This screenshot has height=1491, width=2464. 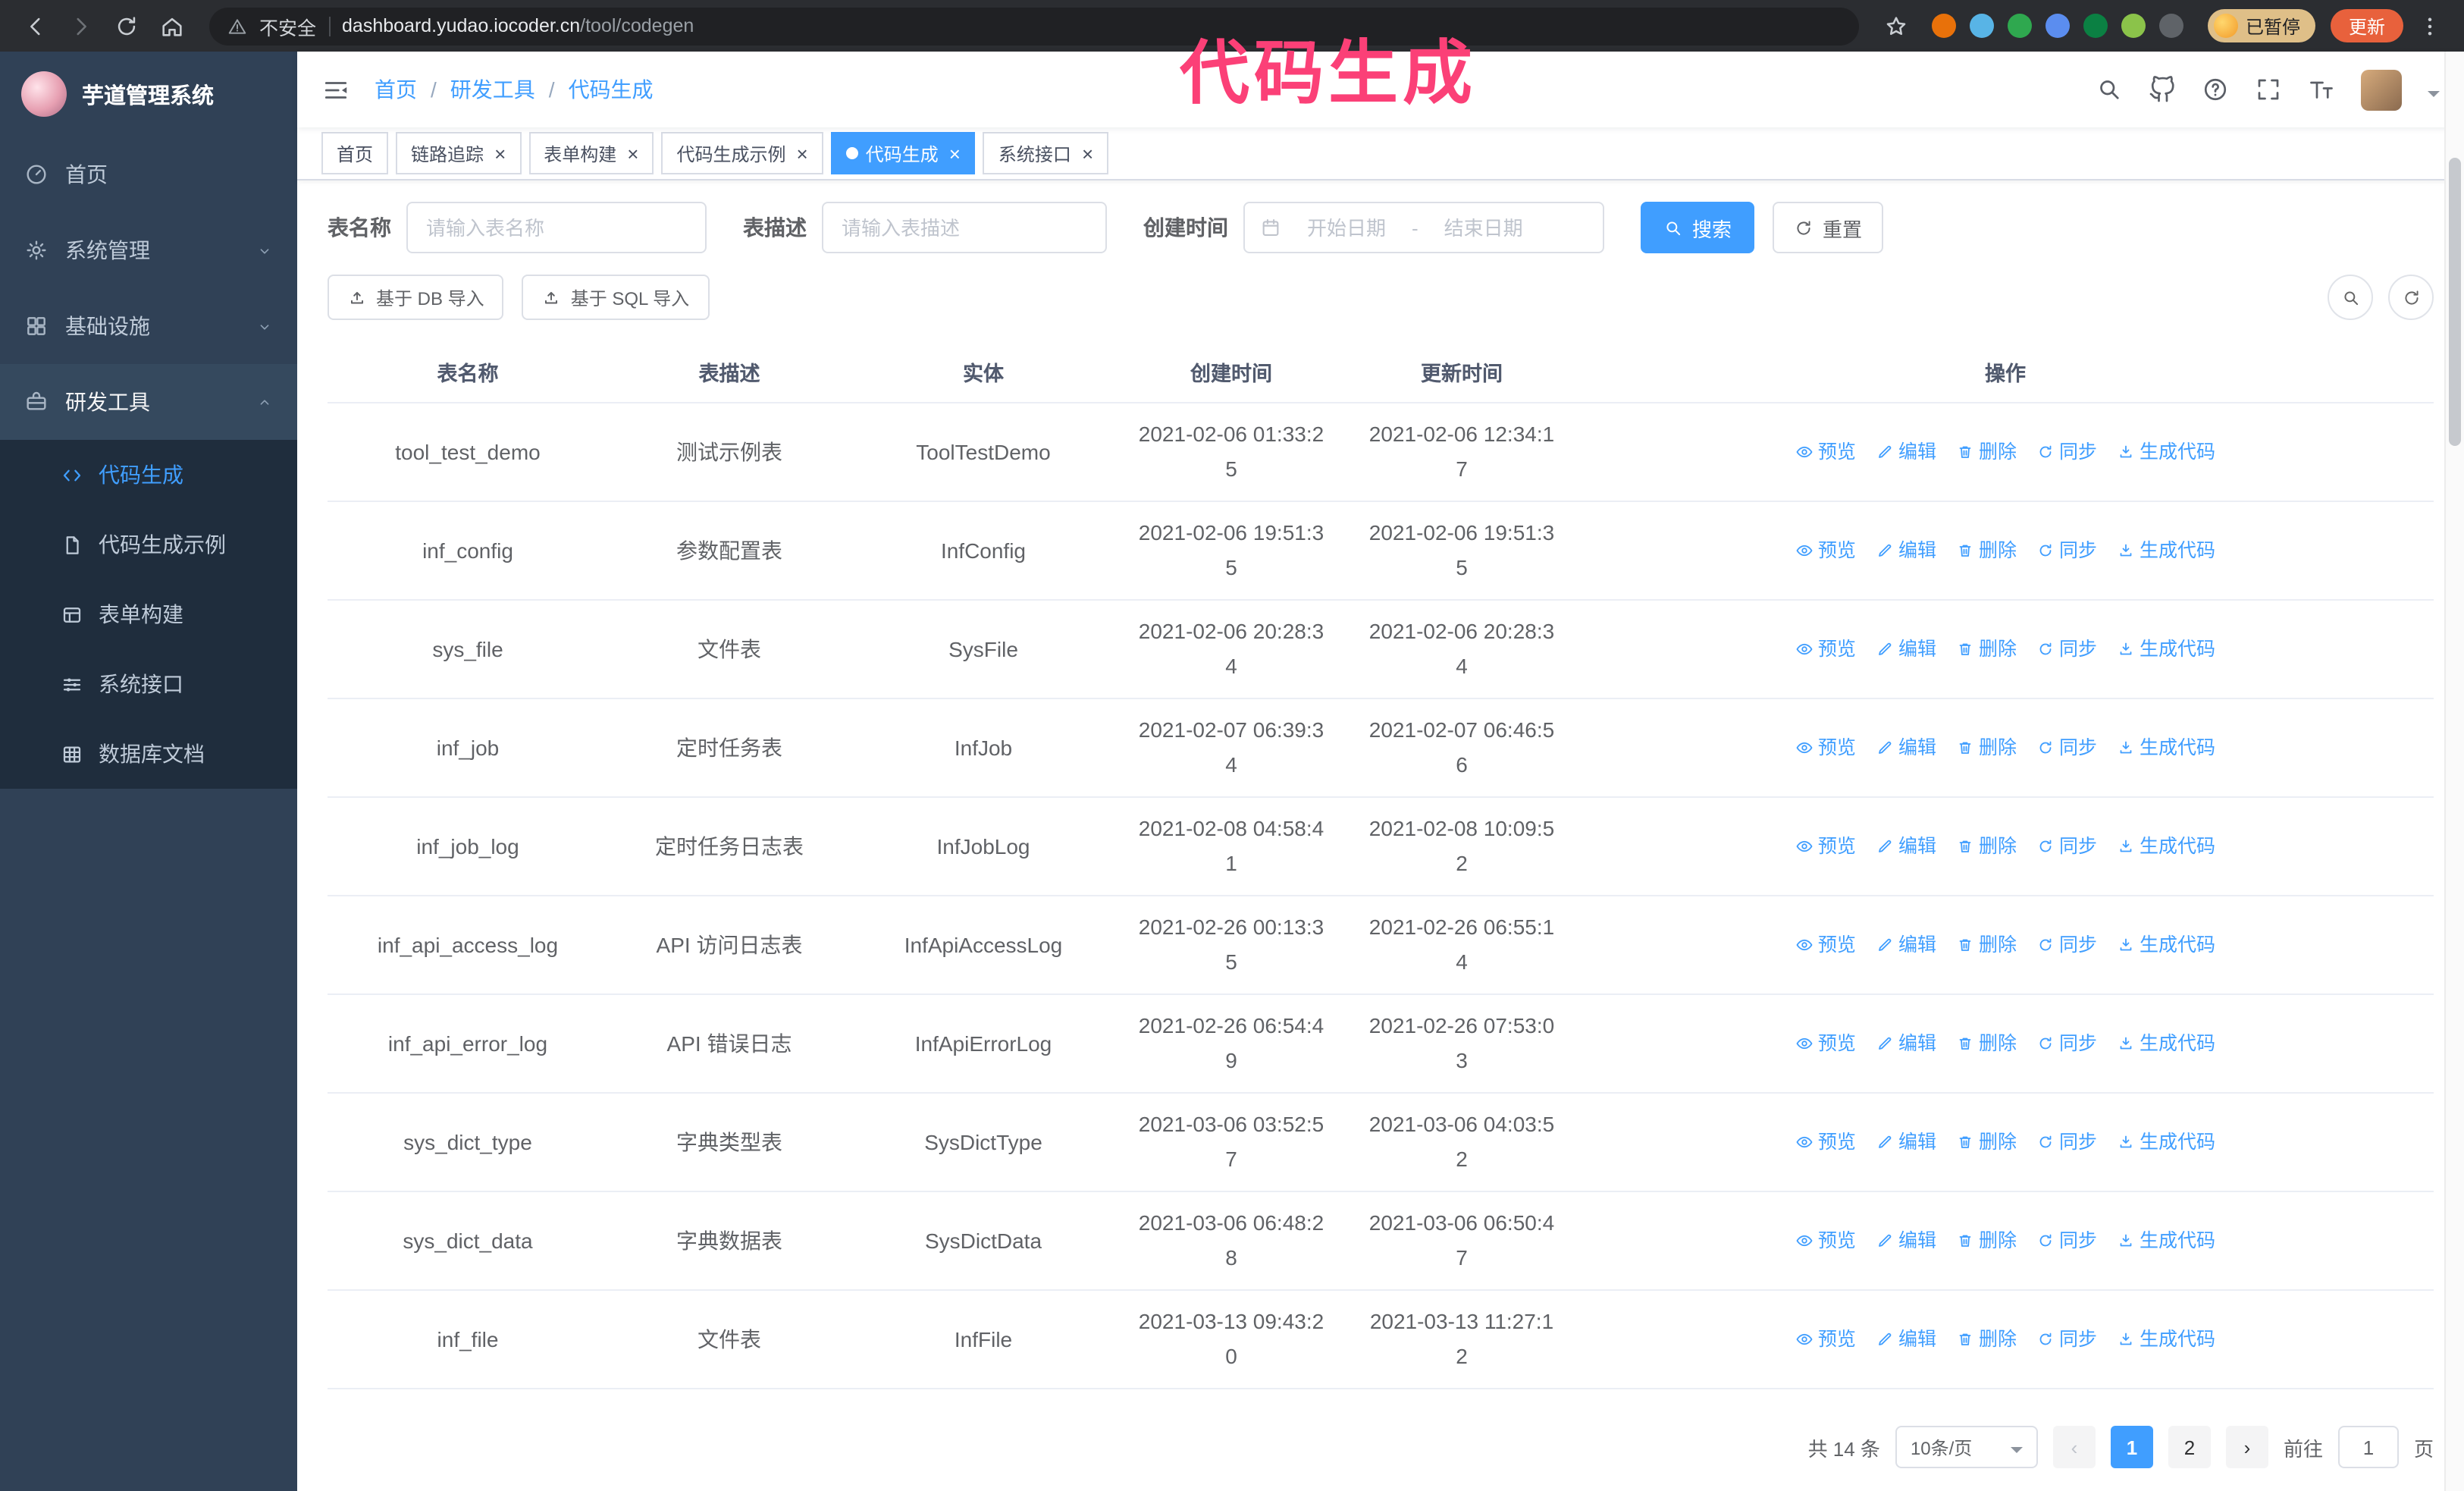 What do you see at coordinates (148, 250) in the screenshot?
I see `sidebar-item-system: 系统管理` at bounding box center [148, 250].